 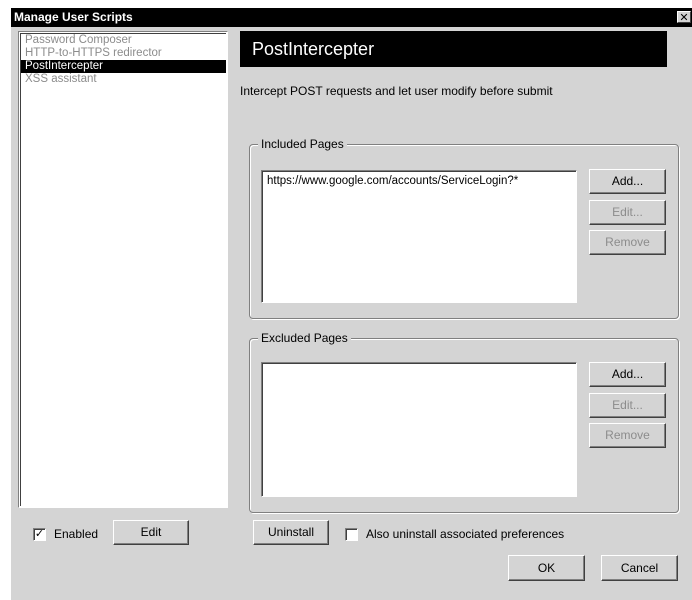 I want to click on title-bar: Manage User Scripts ✕, so click(x=351, y=17).